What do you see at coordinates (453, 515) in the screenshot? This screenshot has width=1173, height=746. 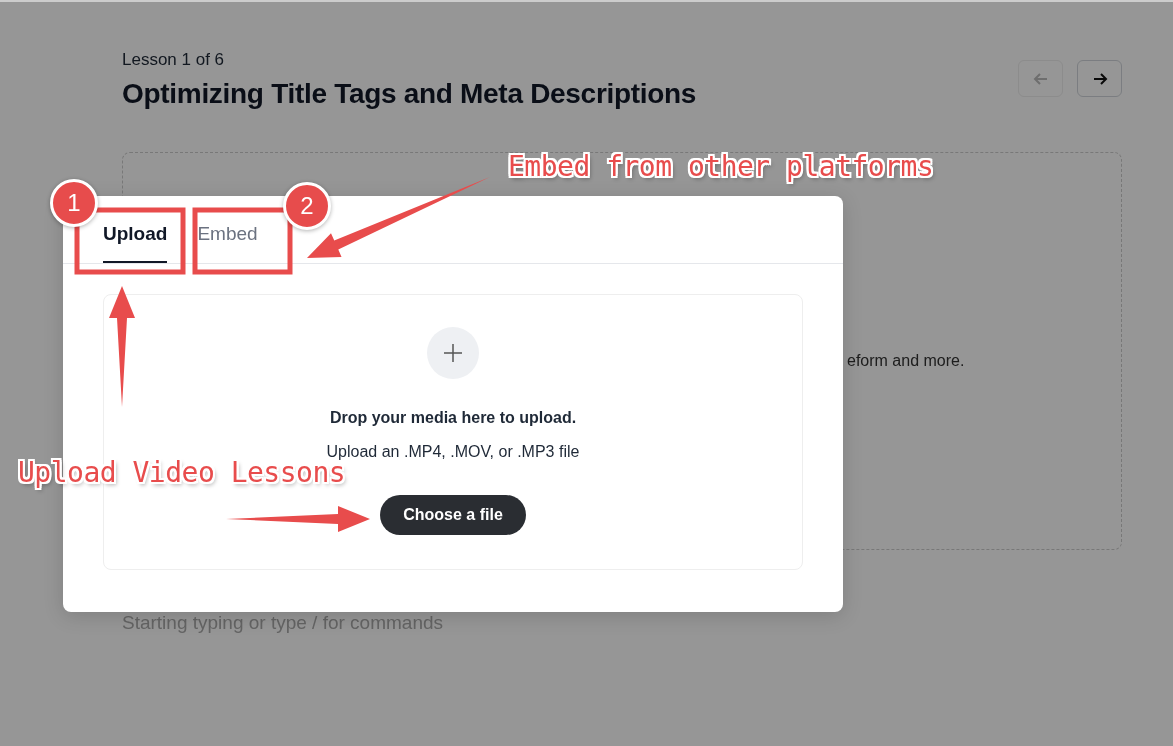 I see `choose-file-button: Choose a file` at bounding box center [453, 515].